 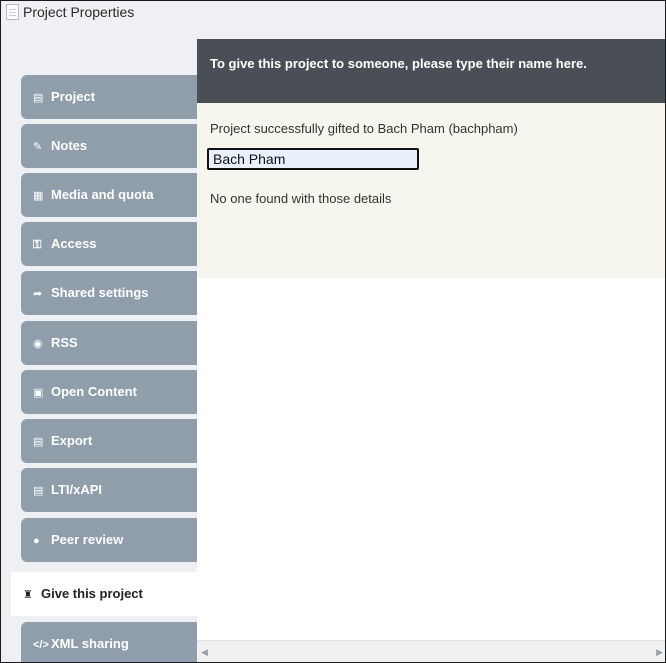 What do you see at coordinates (102, 194) in the screenshot?
I see `tab-label: Media and quota` at bounding box center [102, 194].